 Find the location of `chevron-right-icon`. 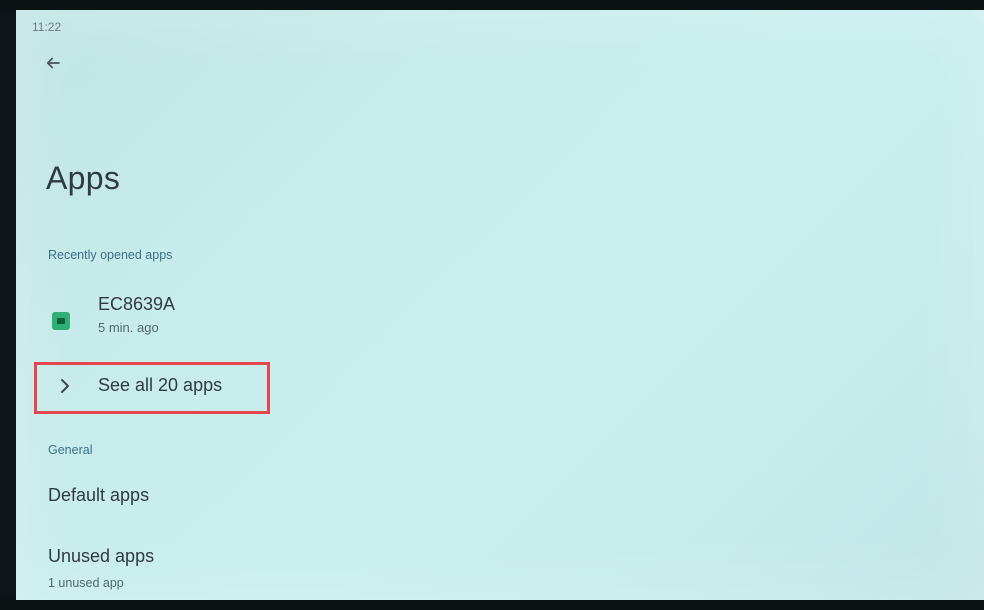

chevron-right-icon is located at coordinates (65, 386).